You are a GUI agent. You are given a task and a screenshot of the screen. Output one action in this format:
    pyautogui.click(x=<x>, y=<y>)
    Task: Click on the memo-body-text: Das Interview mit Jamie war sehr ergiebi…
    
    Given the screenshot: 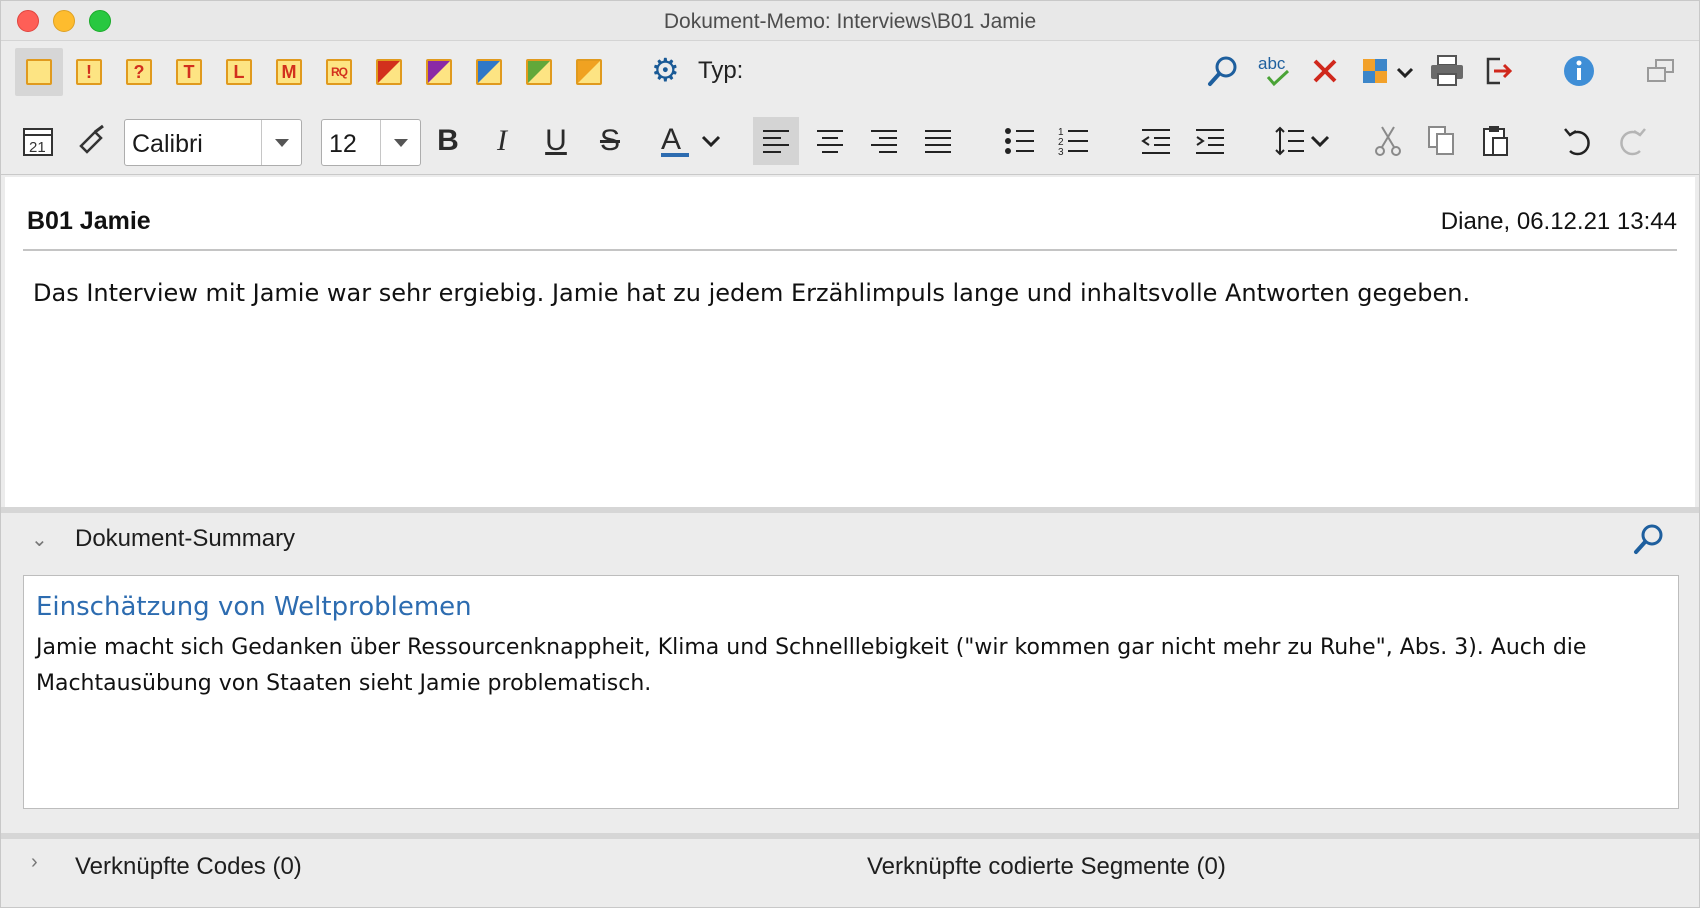 What is the action you would take?
    pyautogui.click(x=854, y=293)
    